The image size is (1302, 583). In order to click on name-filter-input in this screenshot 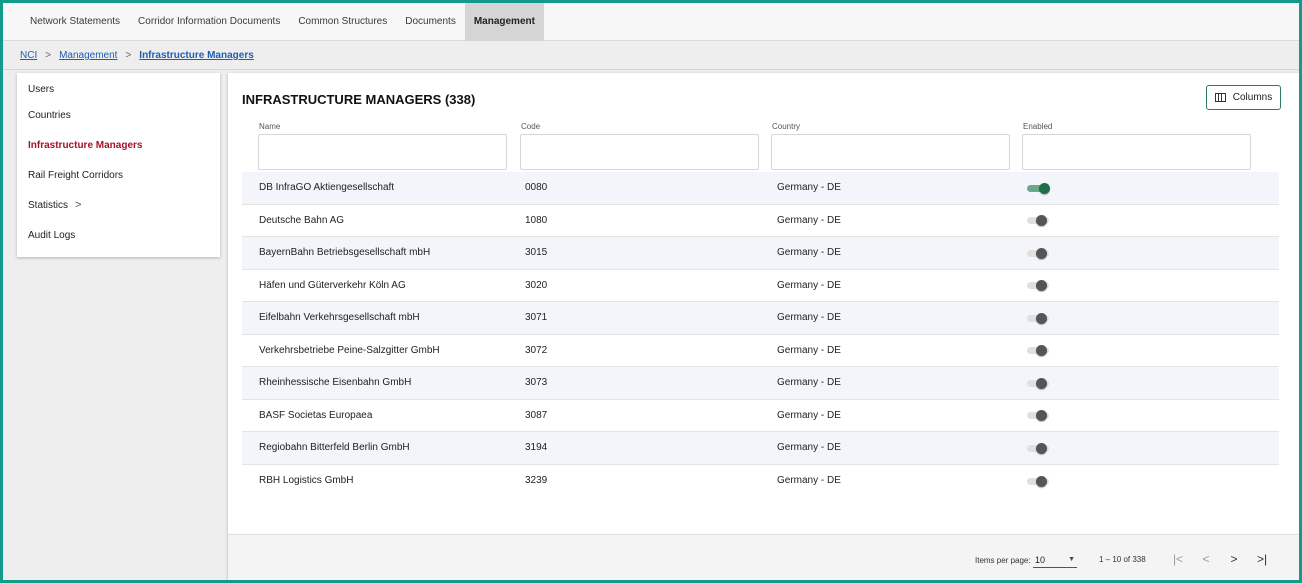, I will do `click(382, 152)`.